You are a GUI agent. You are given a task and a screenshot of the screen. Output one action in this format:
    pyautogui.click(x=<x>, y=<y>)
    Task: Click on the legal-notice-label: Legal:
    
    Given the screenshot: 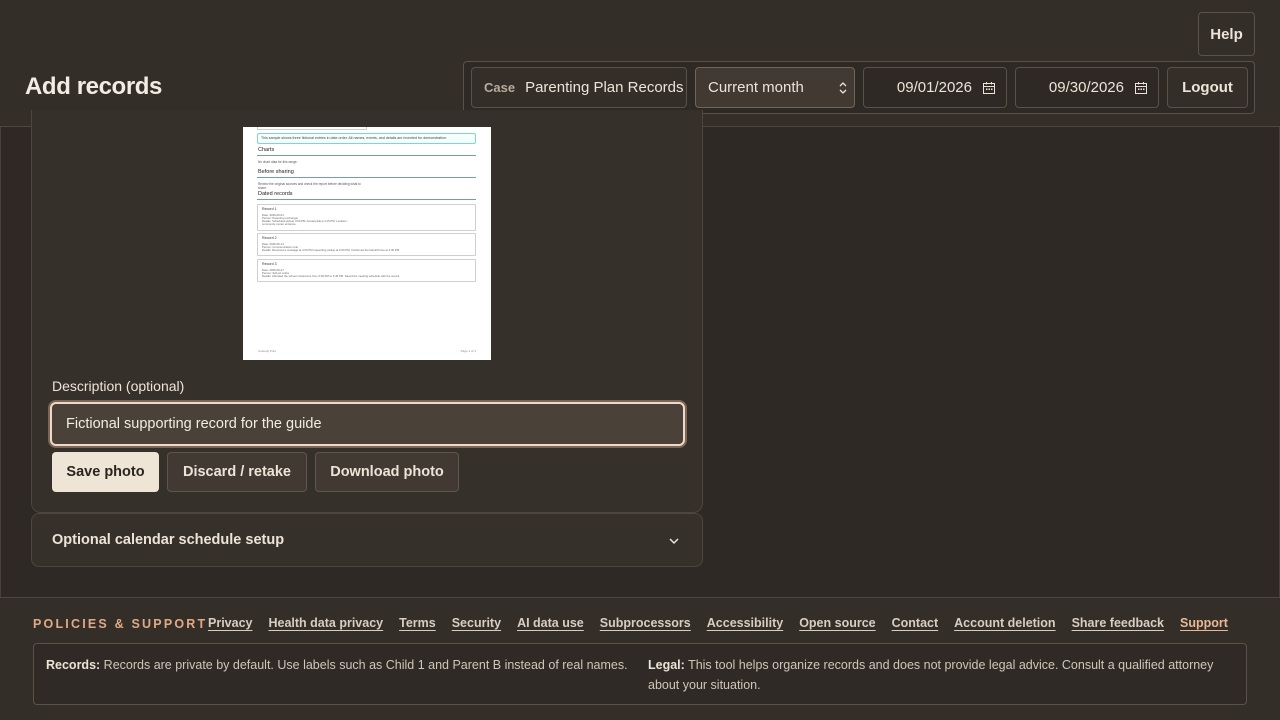 What is the action you would take?
    pyautogui.click(x=666, y=665)
    